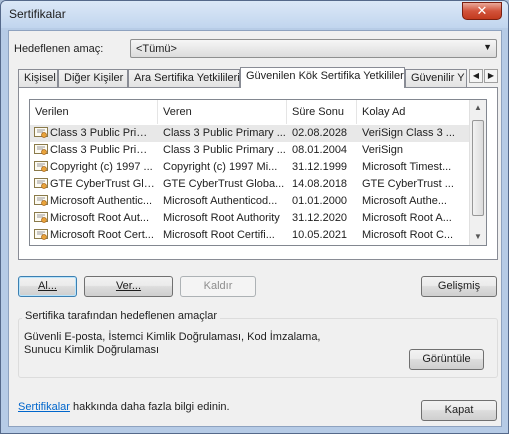  I want to click on table-cell: 31.12.2020, so click(320, 218).